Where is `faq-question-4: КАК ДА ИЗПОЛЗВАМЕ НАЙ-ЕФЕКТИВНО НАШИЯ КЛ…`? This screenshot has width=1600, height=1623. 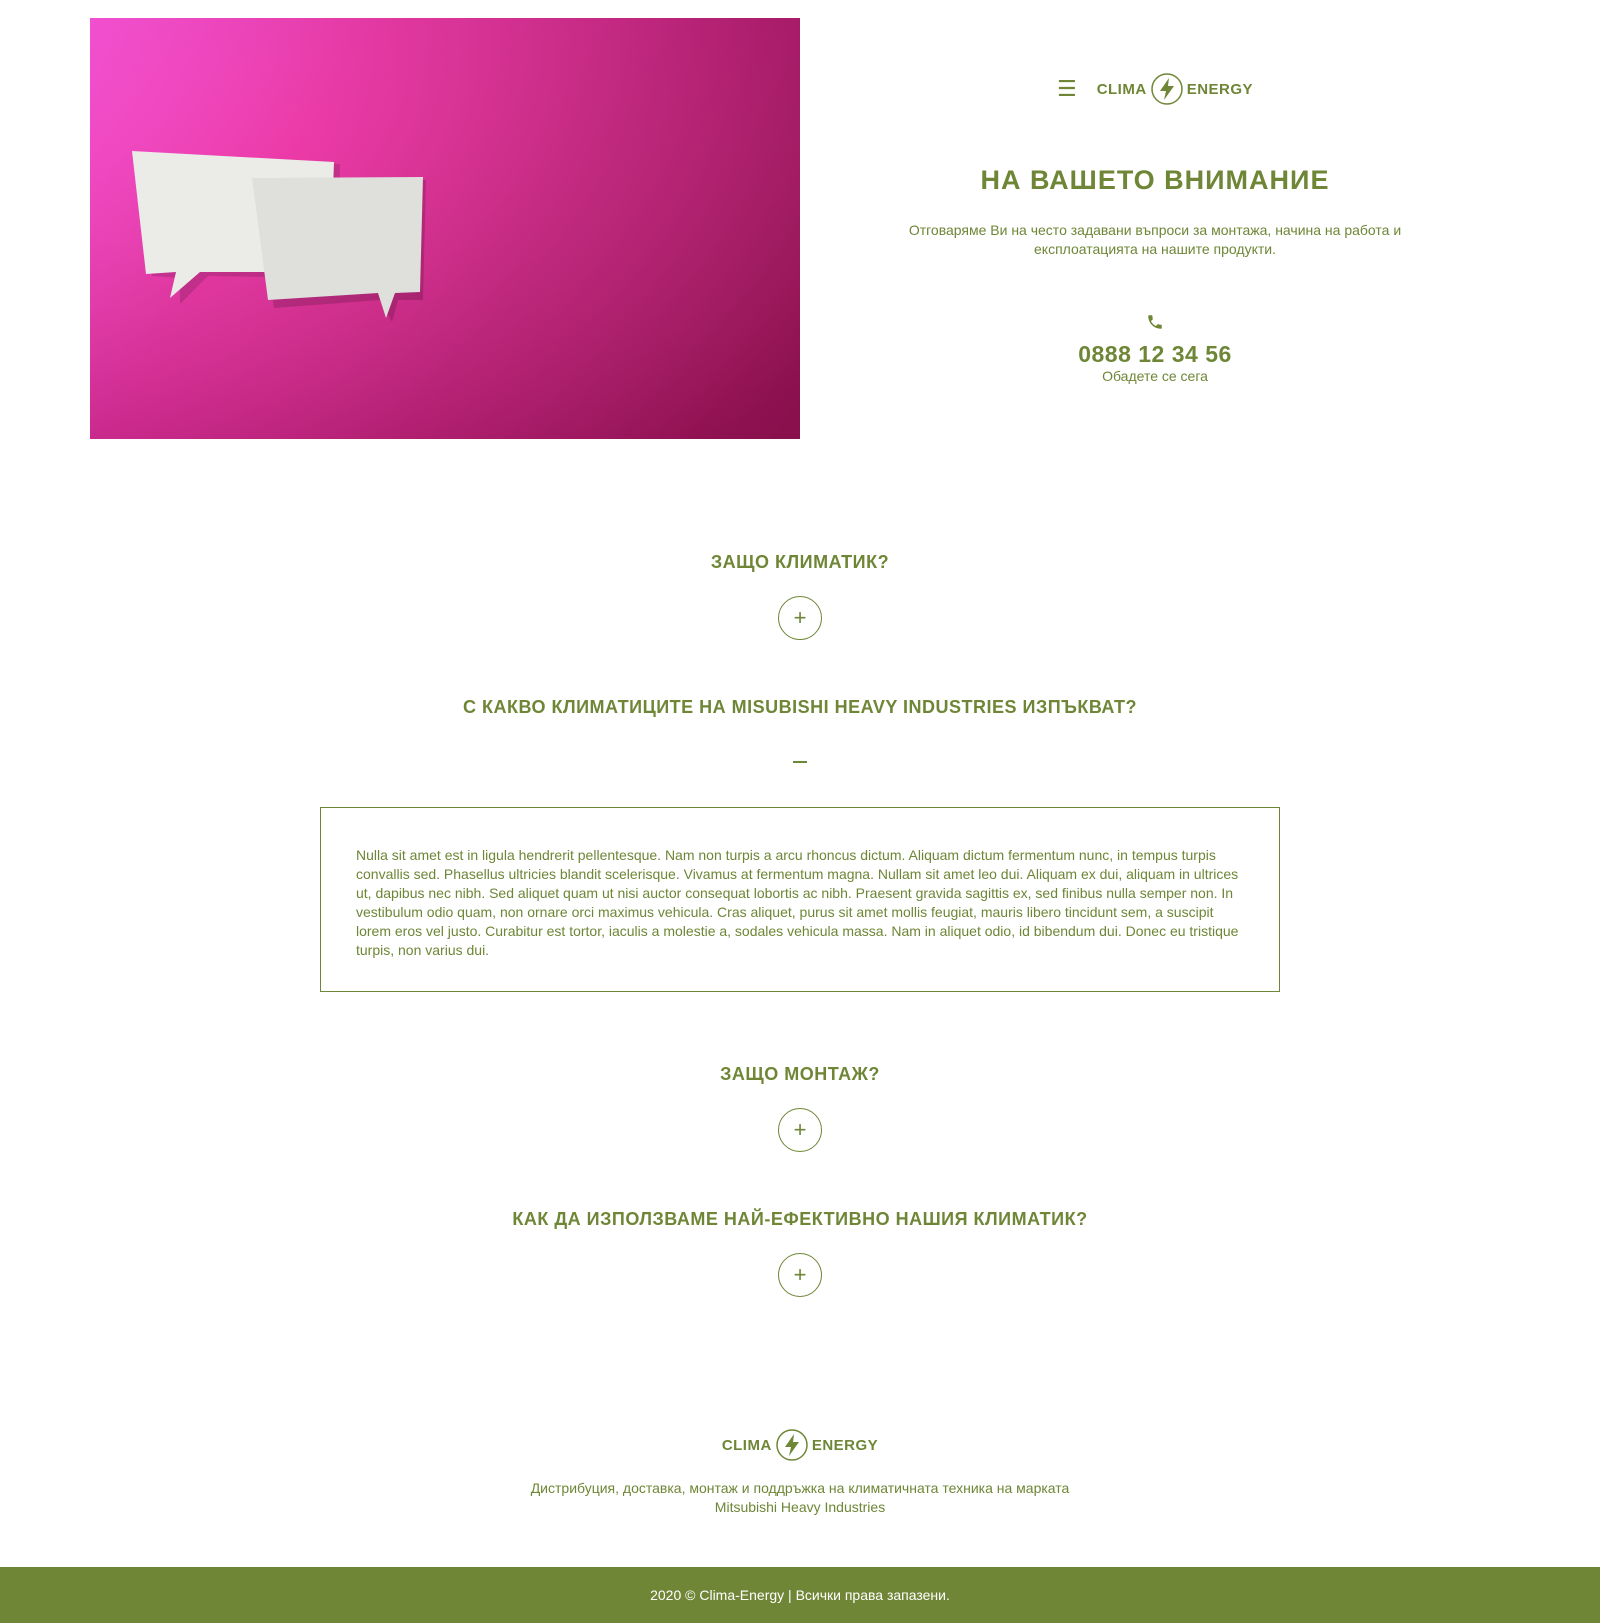
faq-question-4: КАК ДА ИЗПОЛЗВАМЕ НАЙ-ЕФЕКТИВНО НАШИЯ КЛ… is located at coordinates (800, 1219).